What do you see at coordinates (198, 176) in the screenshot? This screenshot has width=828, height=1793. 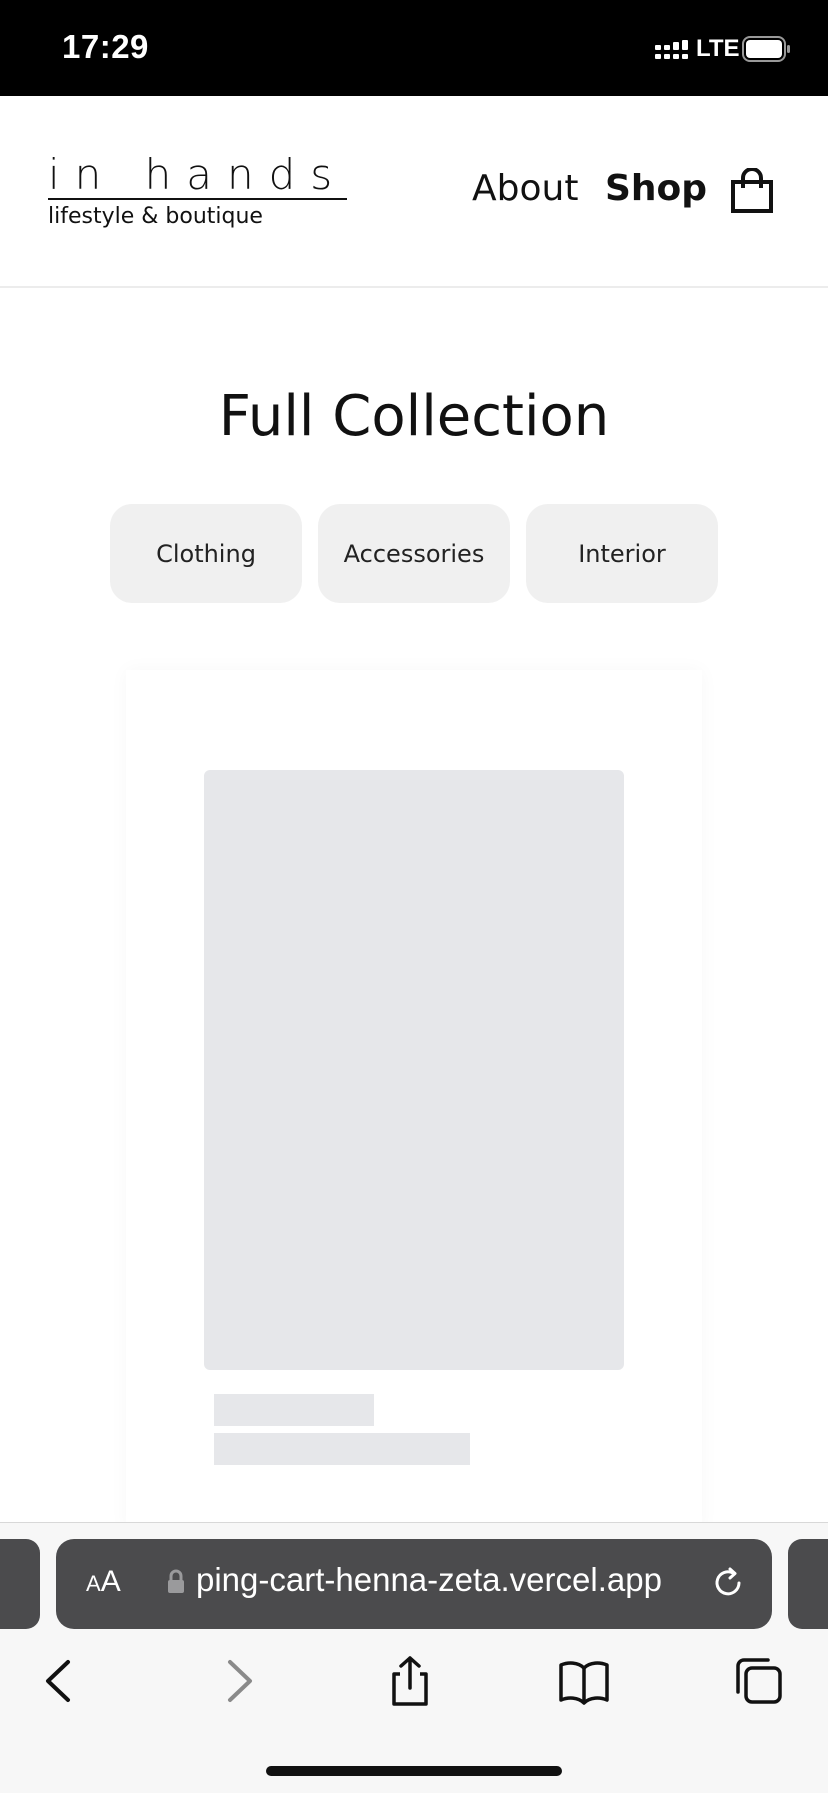 I see `brand-logo-name: in hands` at bounding box center [198, 176].